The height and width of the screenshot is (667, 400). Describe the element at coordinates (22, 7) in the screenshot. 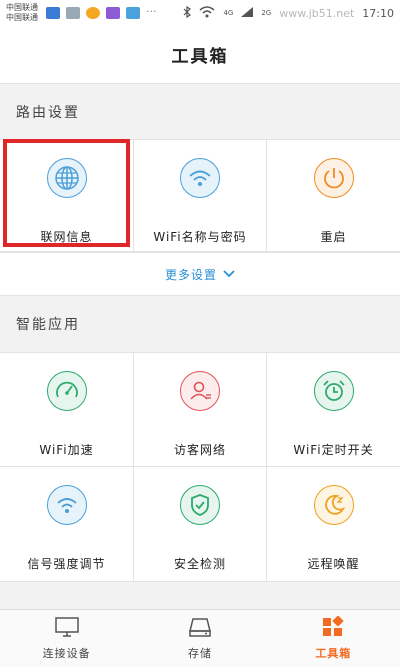

I see `carrier-1: 中国联通` at that location.